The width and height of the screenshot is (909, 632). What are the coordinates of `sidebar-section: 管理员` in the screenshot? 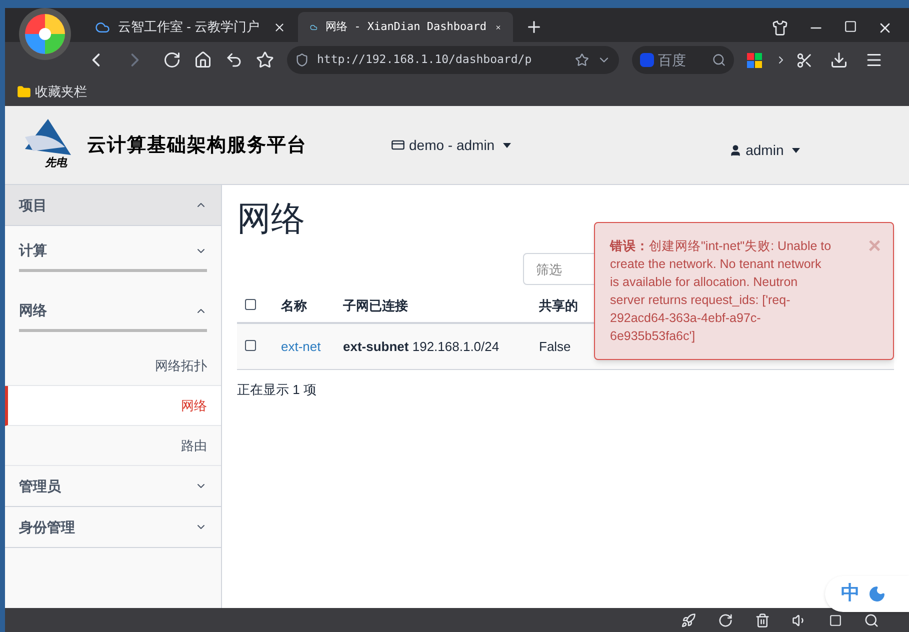 It's located at (113, 486).